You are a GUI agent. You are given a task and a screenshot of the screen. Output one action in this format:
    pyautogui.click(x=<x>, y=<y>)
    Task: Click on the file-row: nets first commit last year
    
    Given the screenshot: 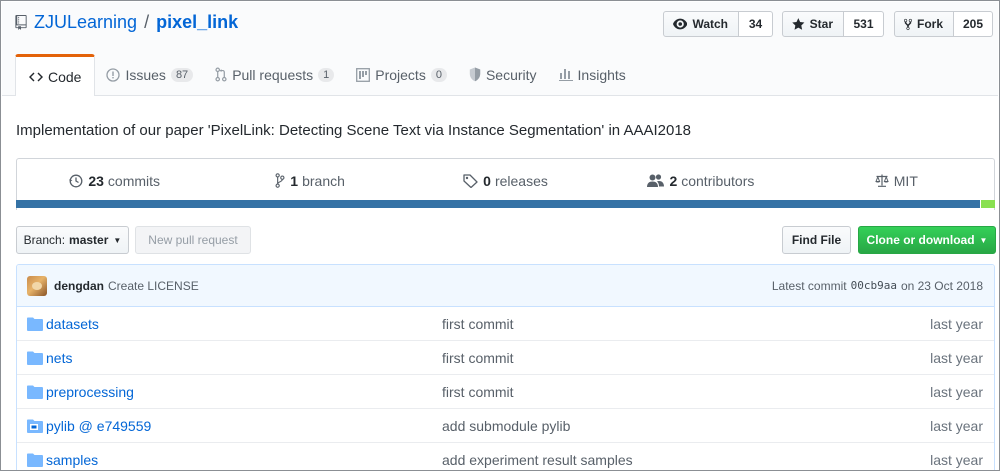 What is the action you would take?
    pyautogui.click(x=505, y=357)
    